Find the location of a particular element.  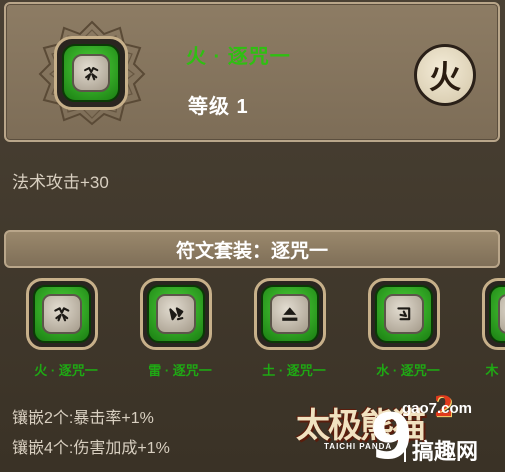

rune-set-title: 符文套装：逐咒一 is located at coordinates (251, 251).